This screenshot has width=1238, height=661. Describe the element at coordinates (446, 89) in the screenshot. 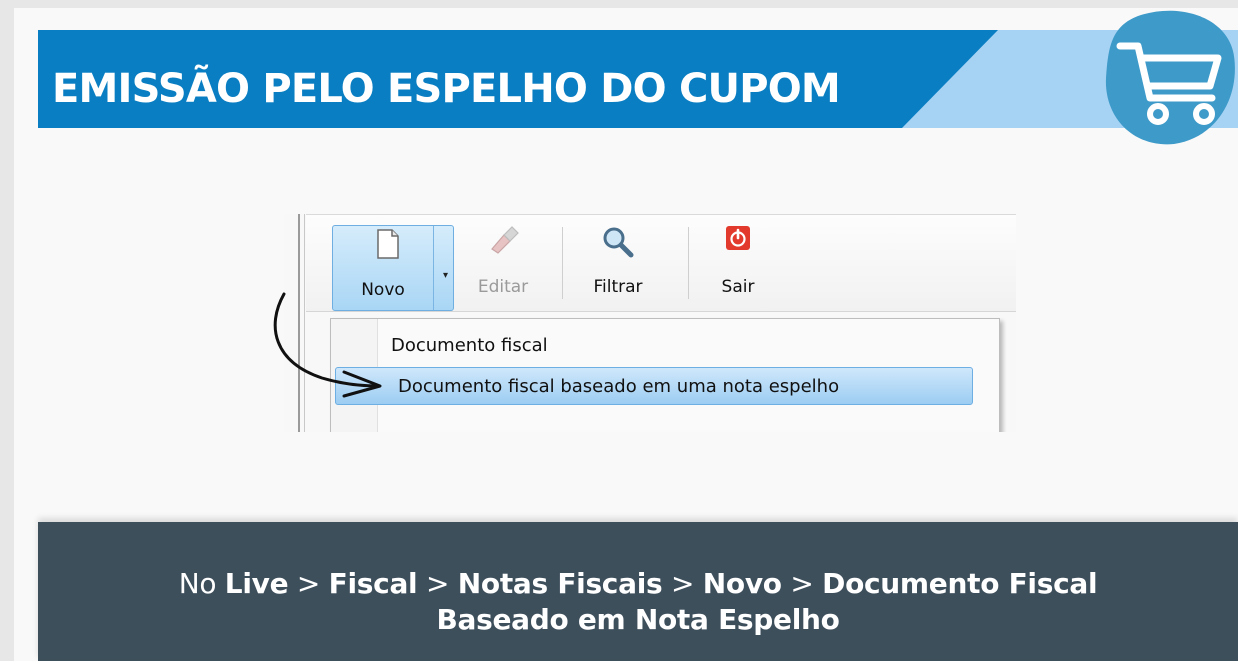

I see `page-title: EMISSÃO PELO ESPELHO DO CUPOM` at that location.